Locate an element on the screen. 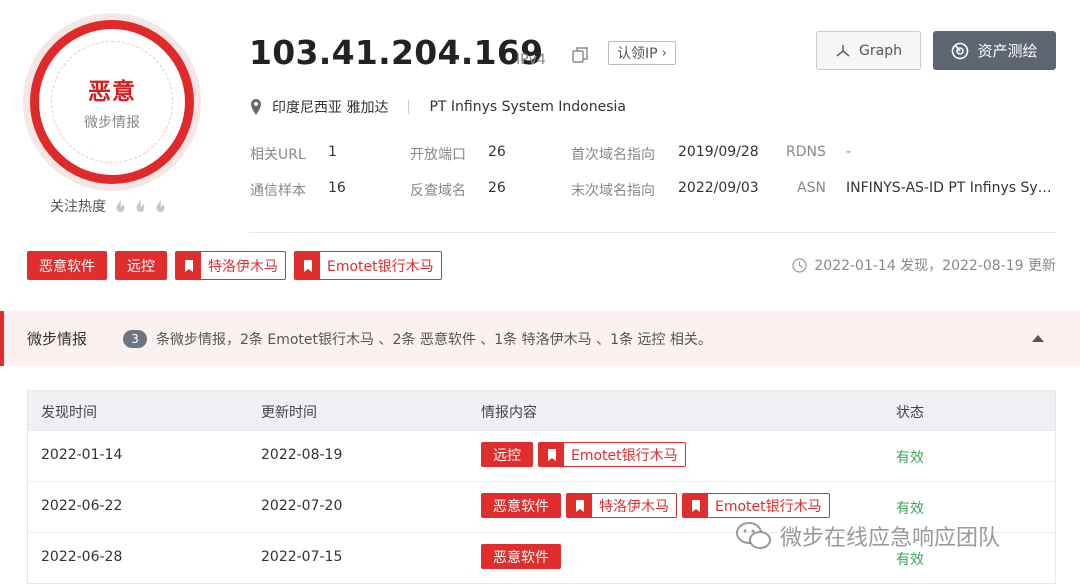 This screenshot has height=584, width=1080. found-time: 2022-06-28 is located at coordinates (82, 557).